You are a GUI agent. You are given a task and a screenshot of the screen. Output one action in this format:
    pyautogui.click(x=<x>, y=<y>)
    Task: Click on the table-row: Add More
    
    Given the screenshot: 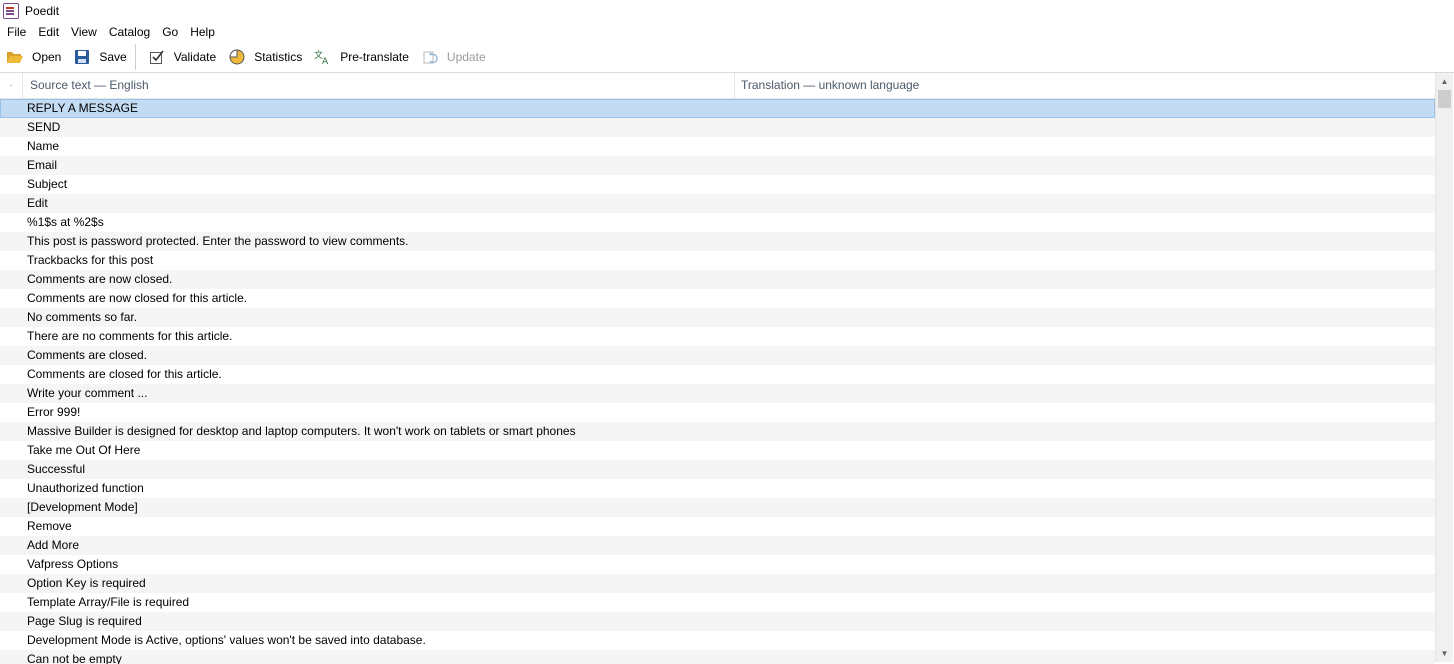 What is the action you would take?
    pyautogui.click(x=717, y=545)
    